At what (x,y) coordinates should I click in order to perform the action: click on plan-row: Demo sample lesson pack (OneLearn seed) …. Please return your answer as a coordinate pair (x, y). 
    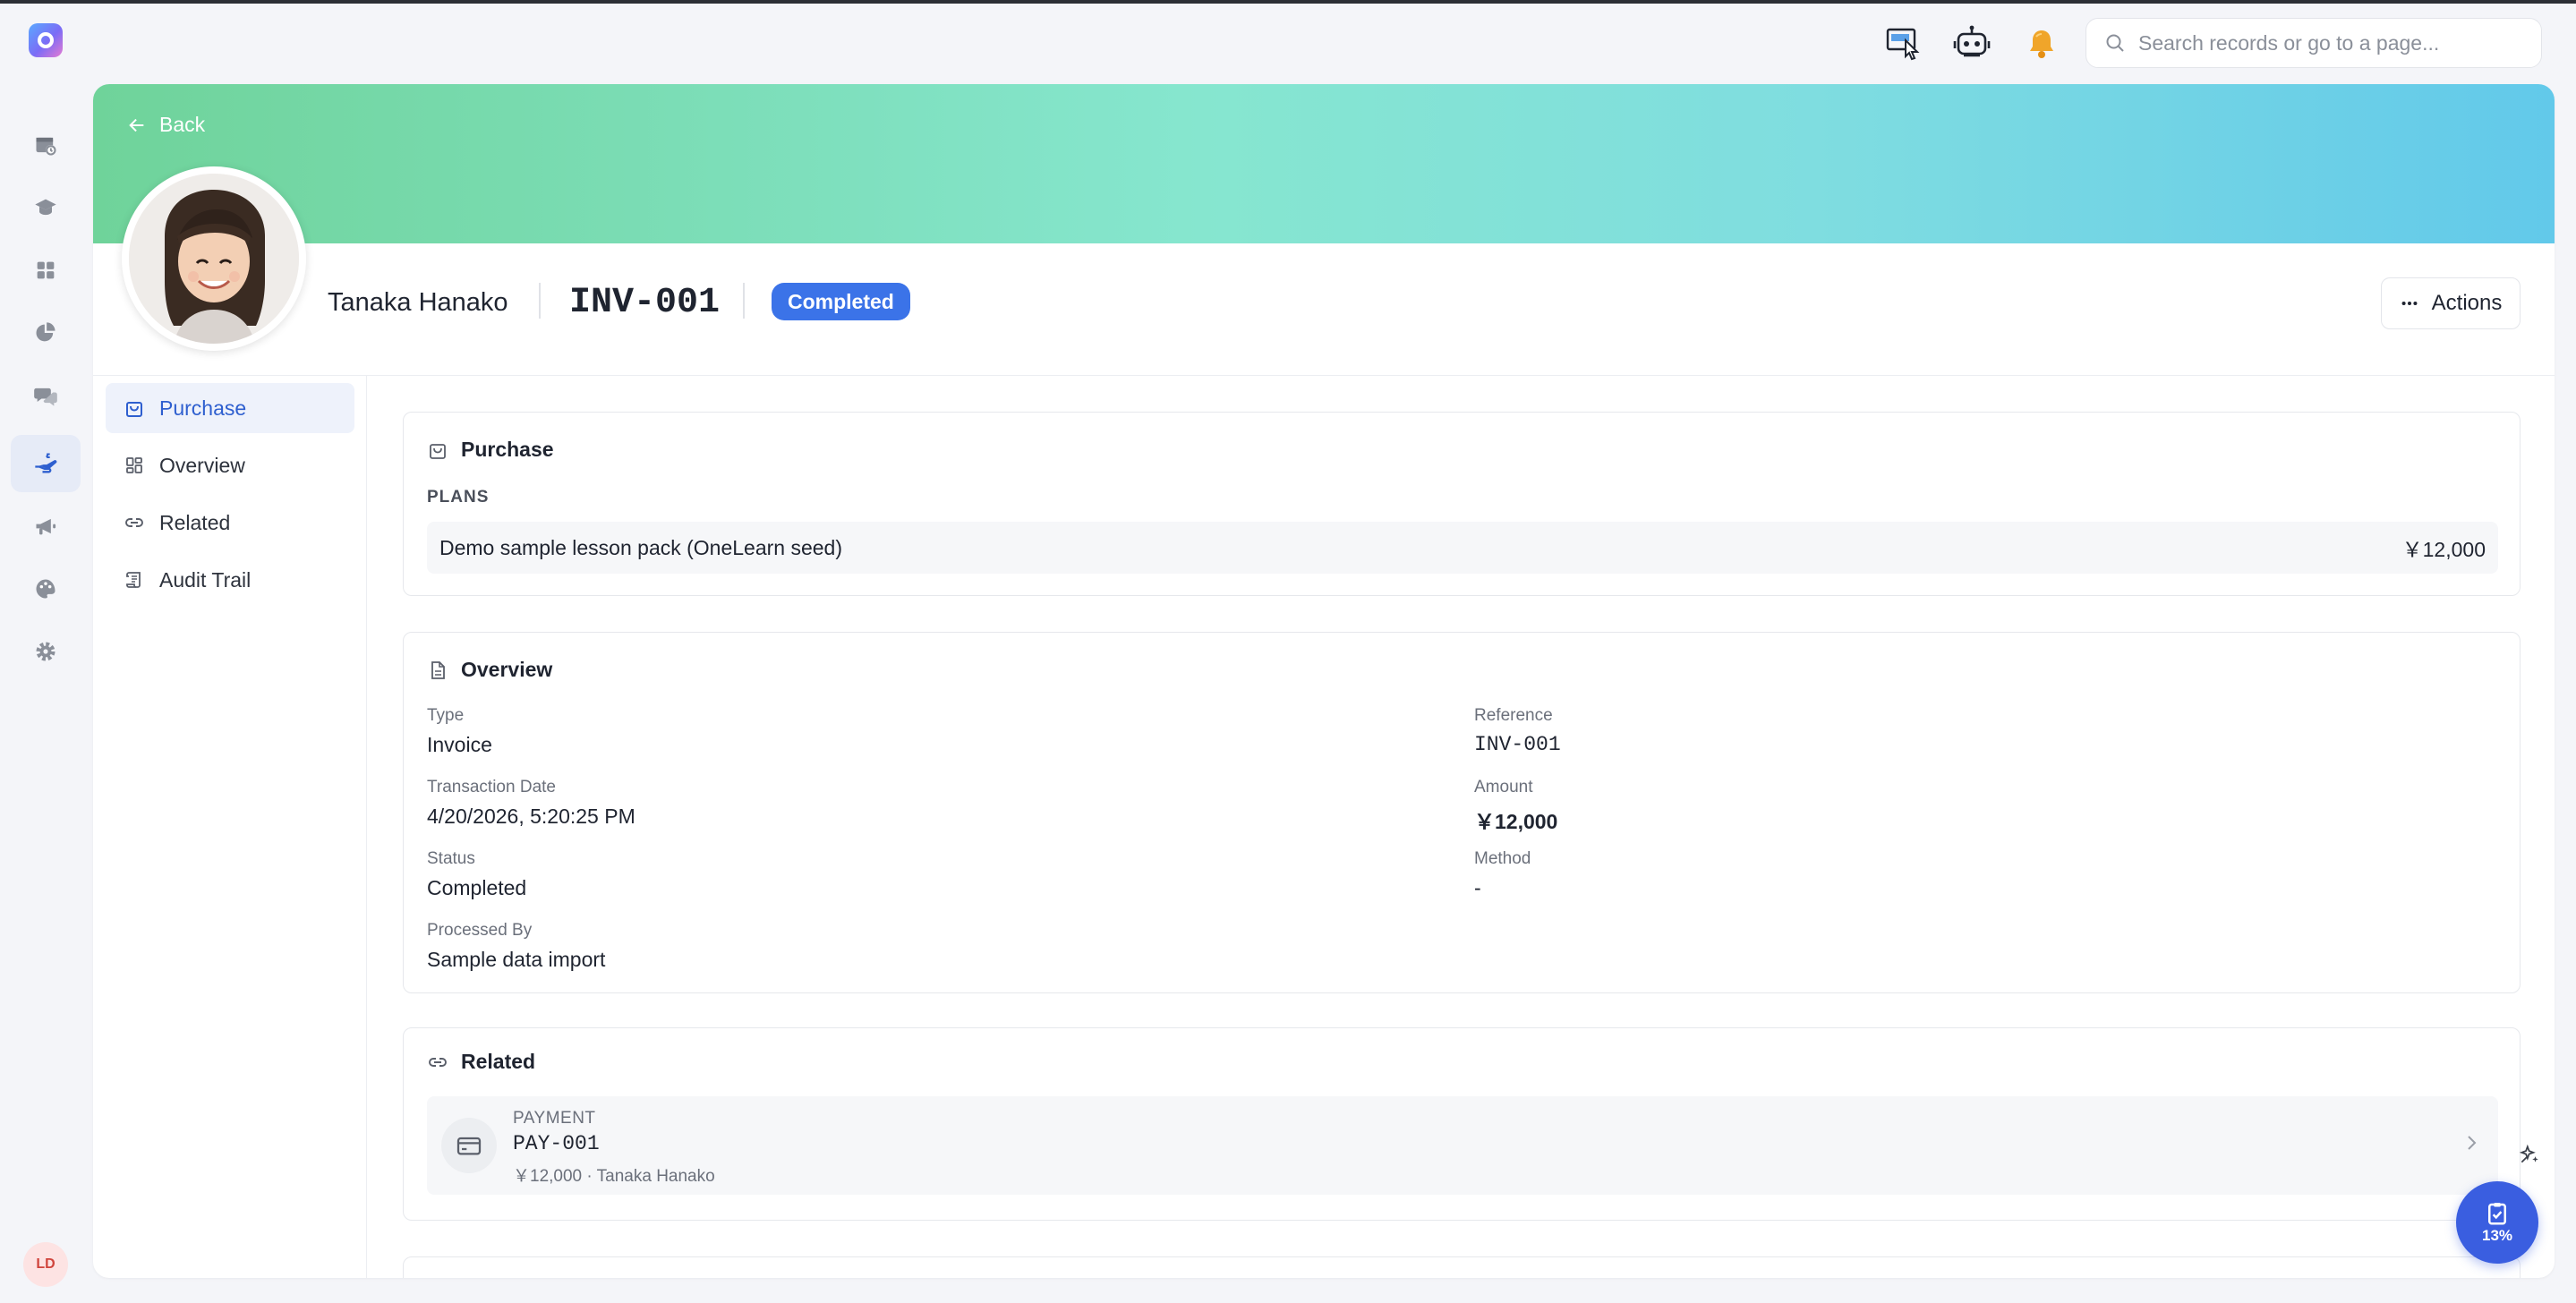
    Looking at the image, I should click on (1462, 548).